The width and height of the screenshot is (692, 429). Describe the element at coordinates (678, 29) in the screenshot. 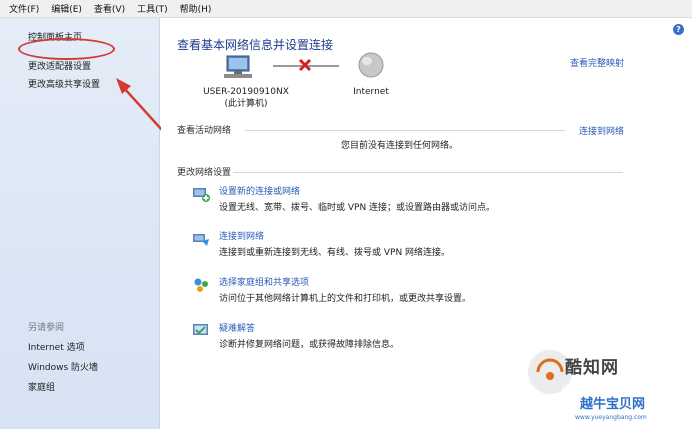

I see `help-icon: ?` at that location.